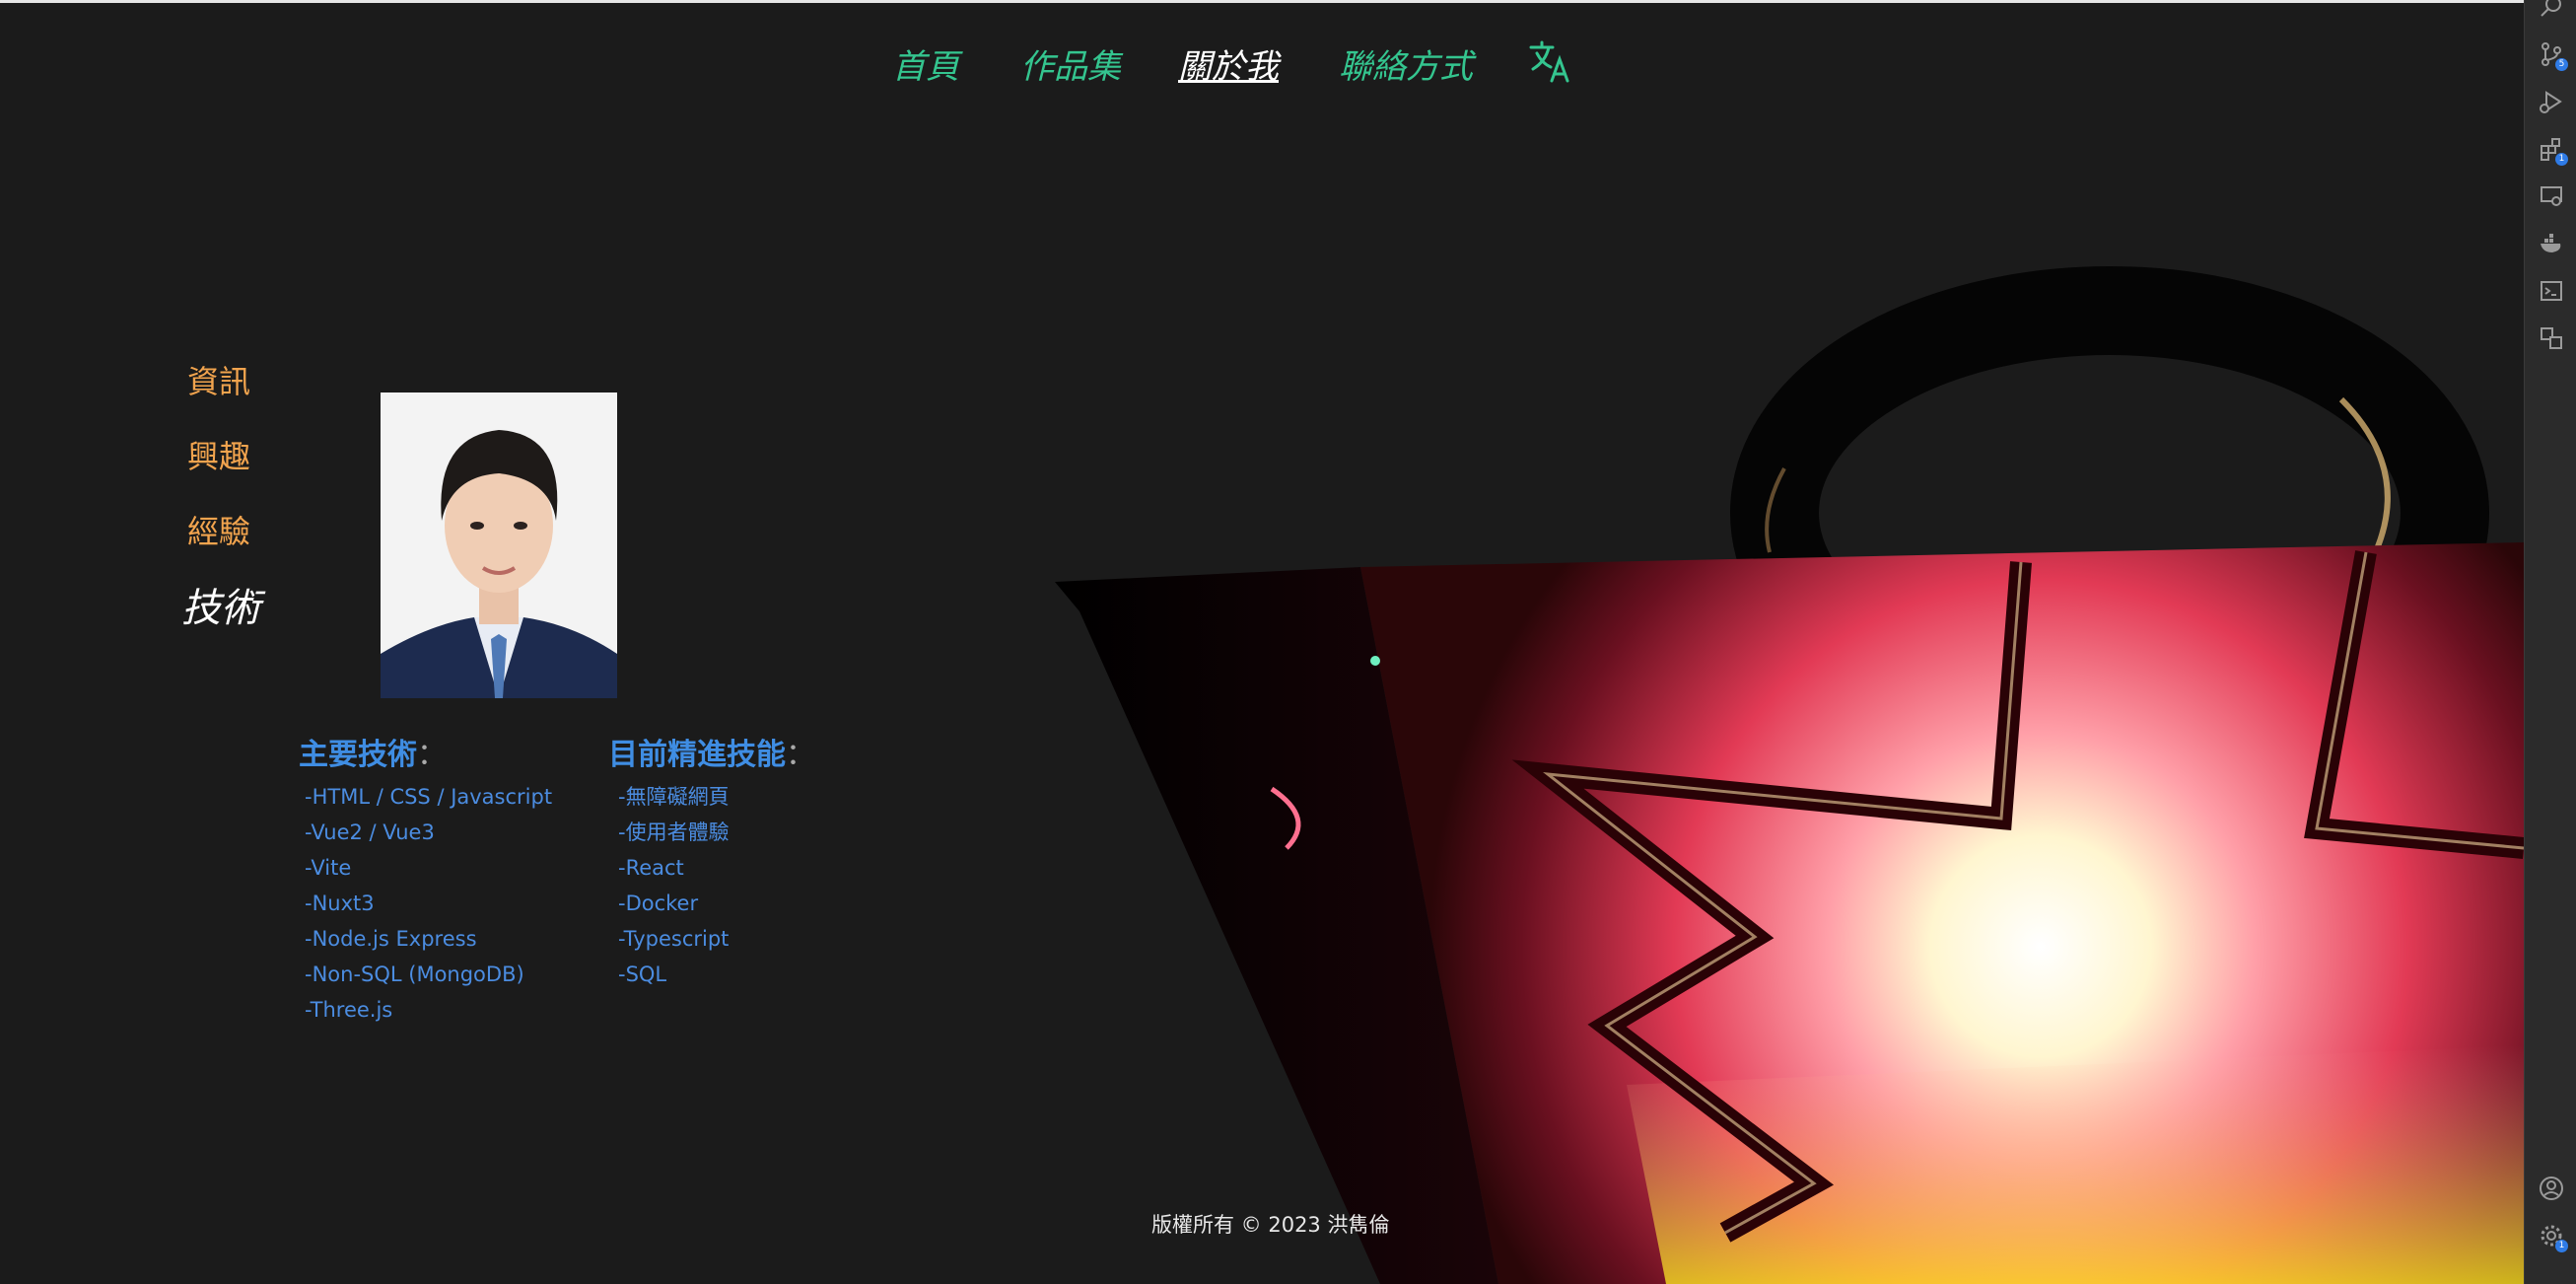 The width and height of the screenshot is (2576, 1284). I want to click on run-debug-icon, so click(2551, 101).